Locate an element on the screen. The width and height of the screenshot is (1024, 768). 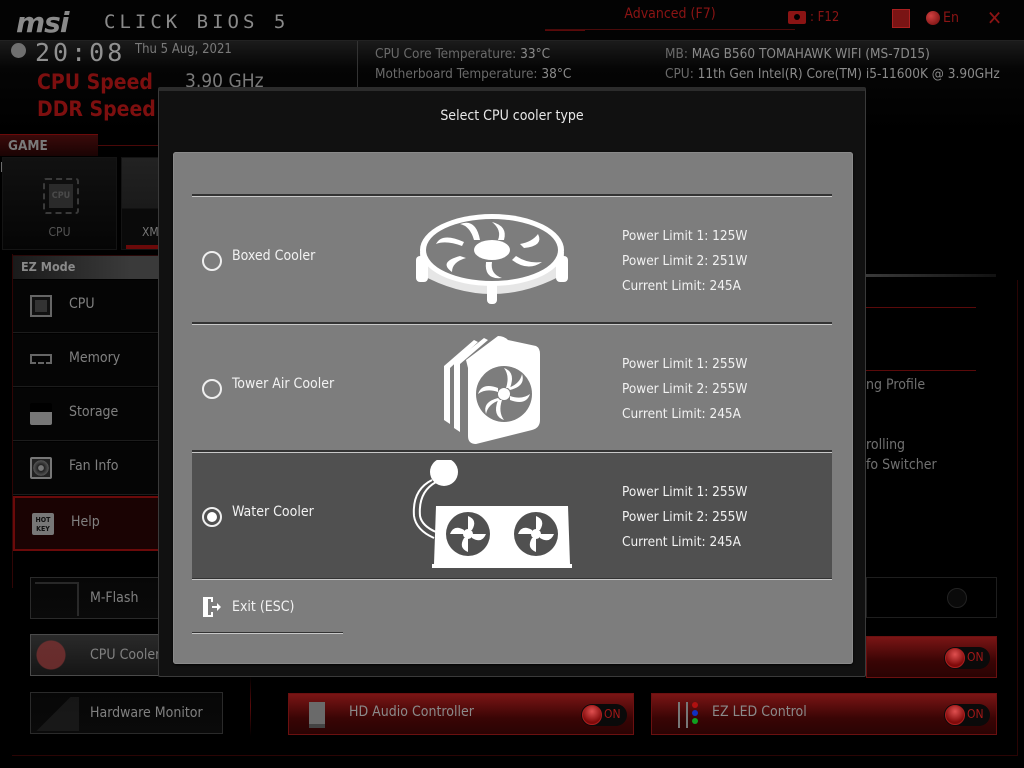
favorites-item: fo Switcher is located at coordinates (901, 465).